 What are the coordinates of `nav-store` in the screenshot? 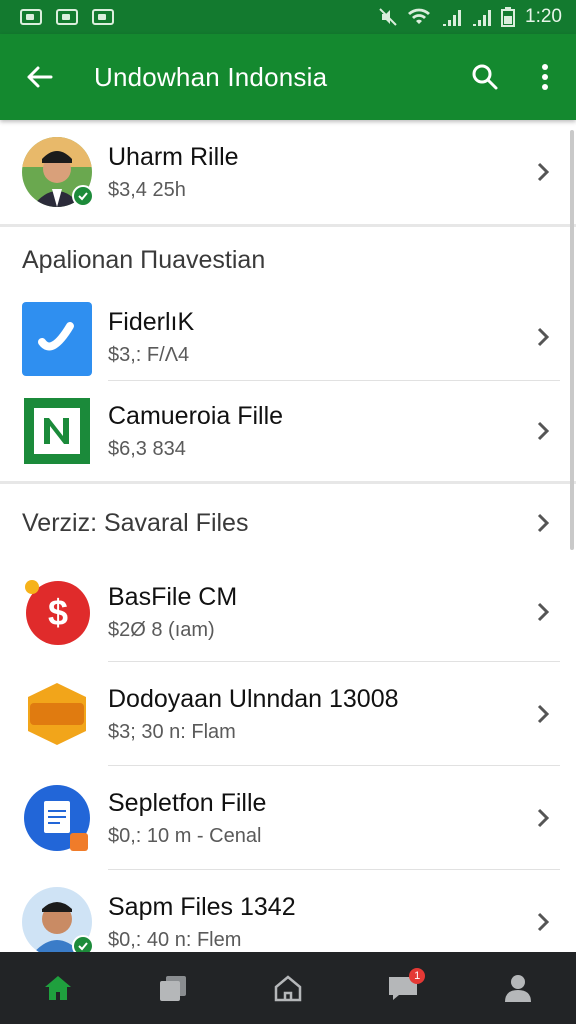 It's located at (288, 988).